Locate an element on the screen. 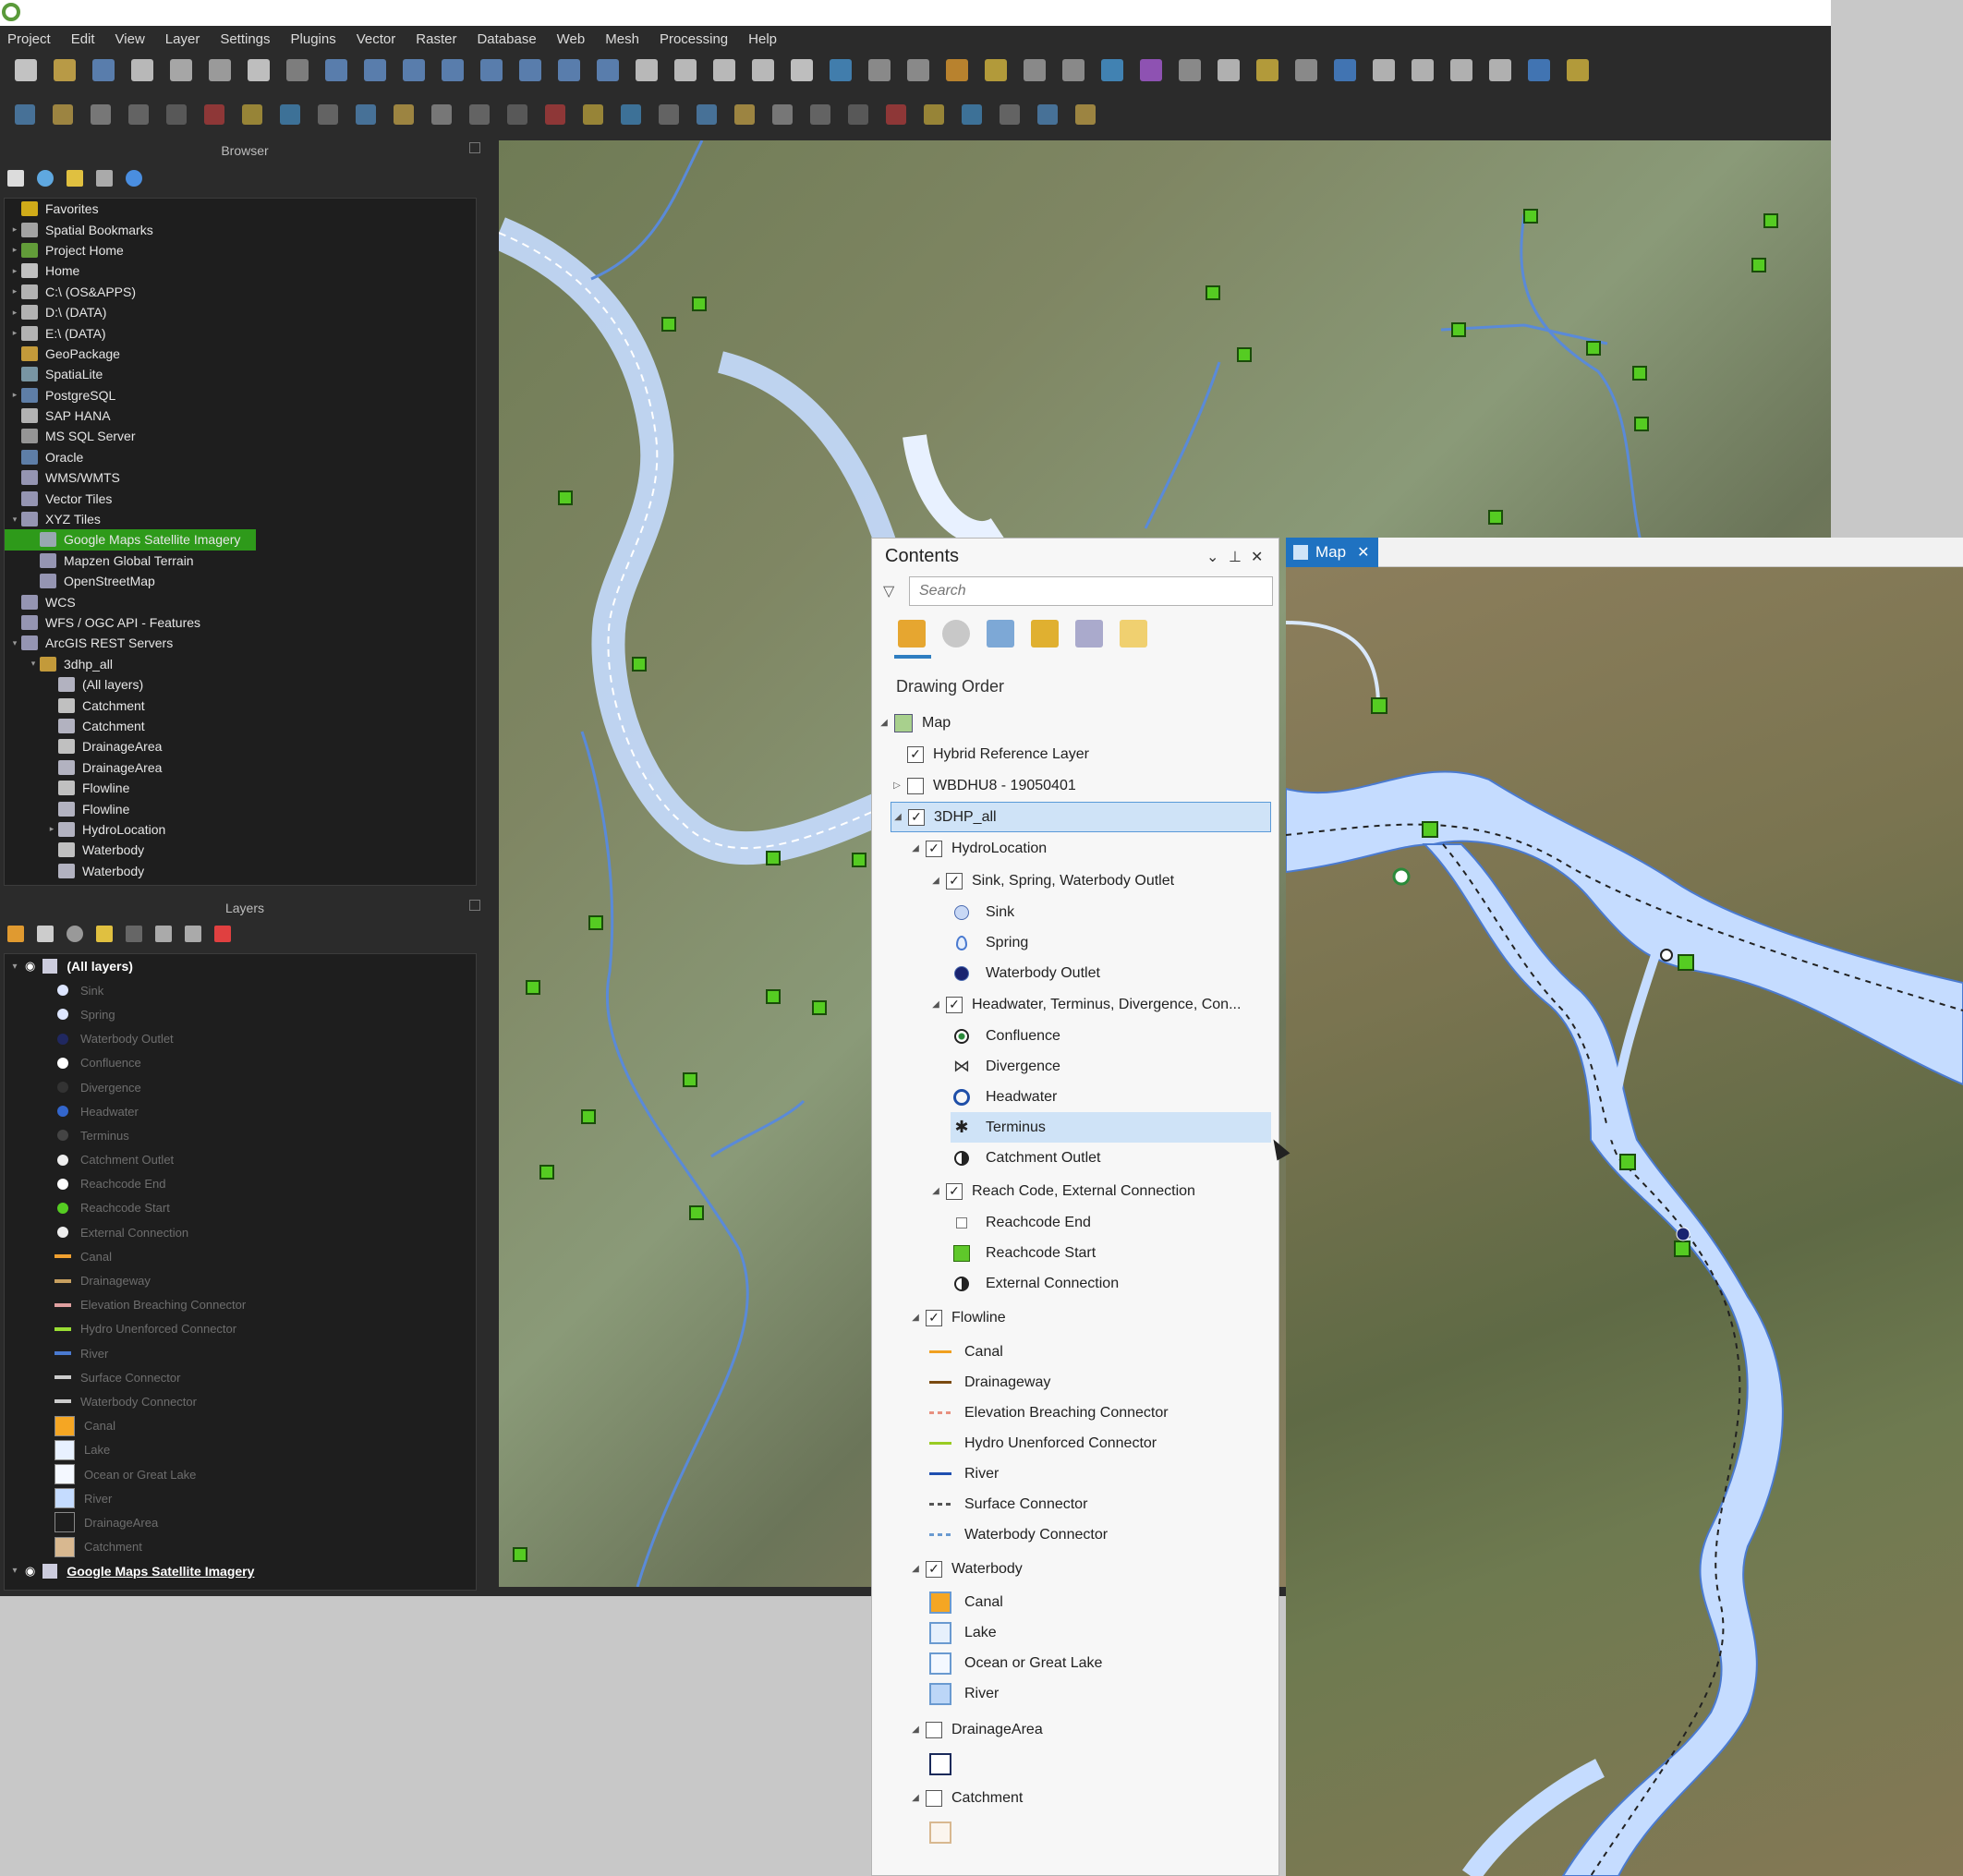  contents-item: ▷ WBDHU8 - 19050401 is located at coordinates (983, 785).